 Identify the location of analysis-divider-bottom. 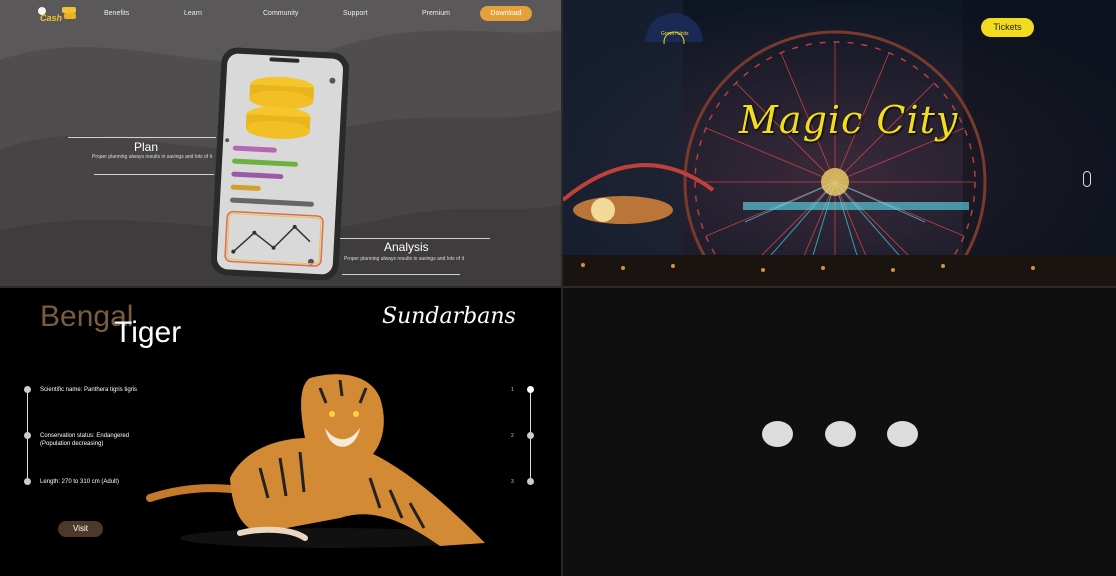
(401, 274).